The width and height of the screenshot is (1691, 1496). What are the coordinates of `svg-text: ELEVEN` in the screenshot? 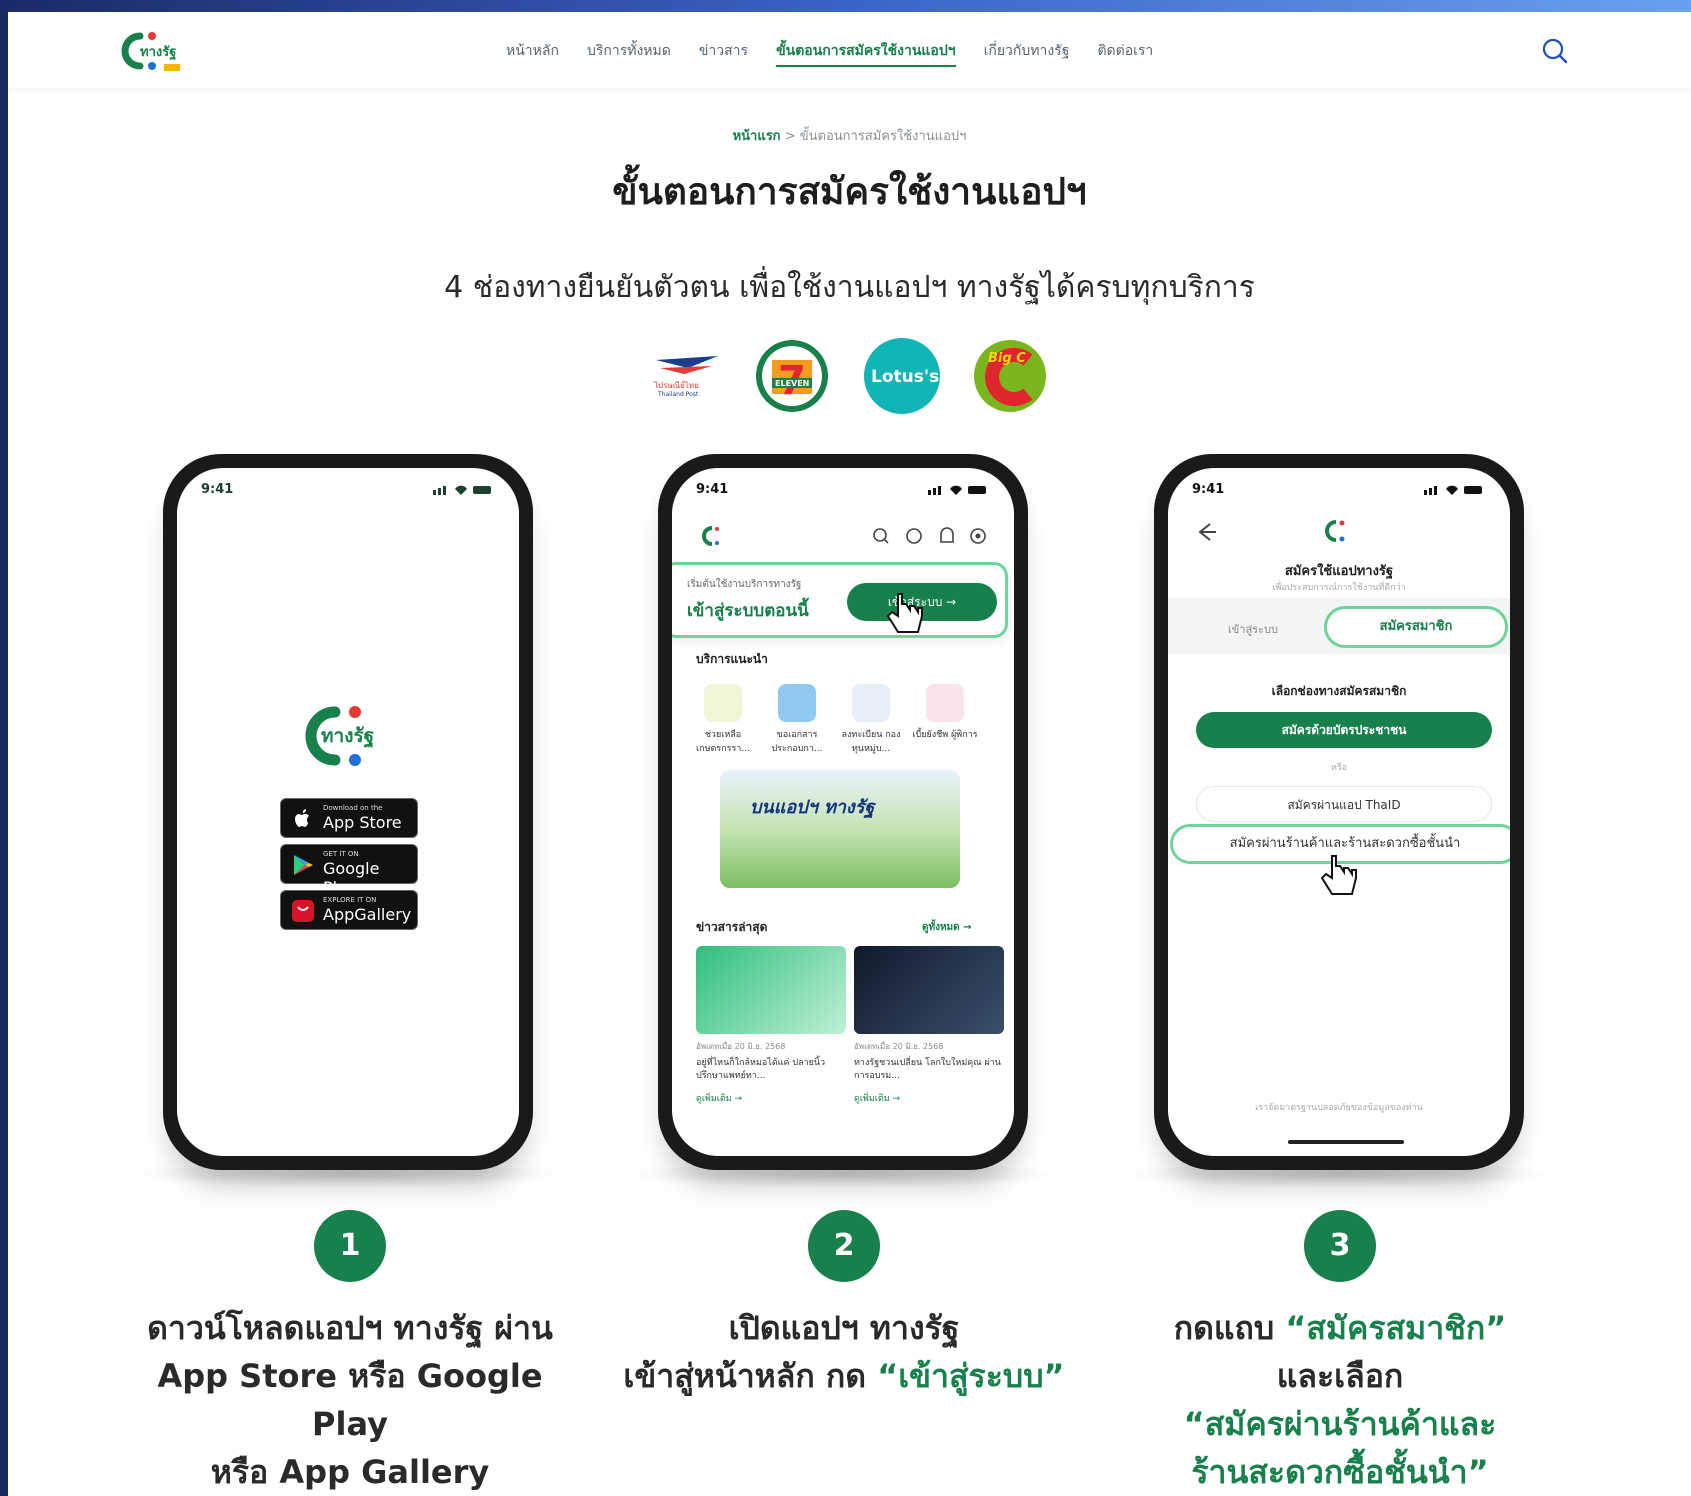 It's located at (792, 383).